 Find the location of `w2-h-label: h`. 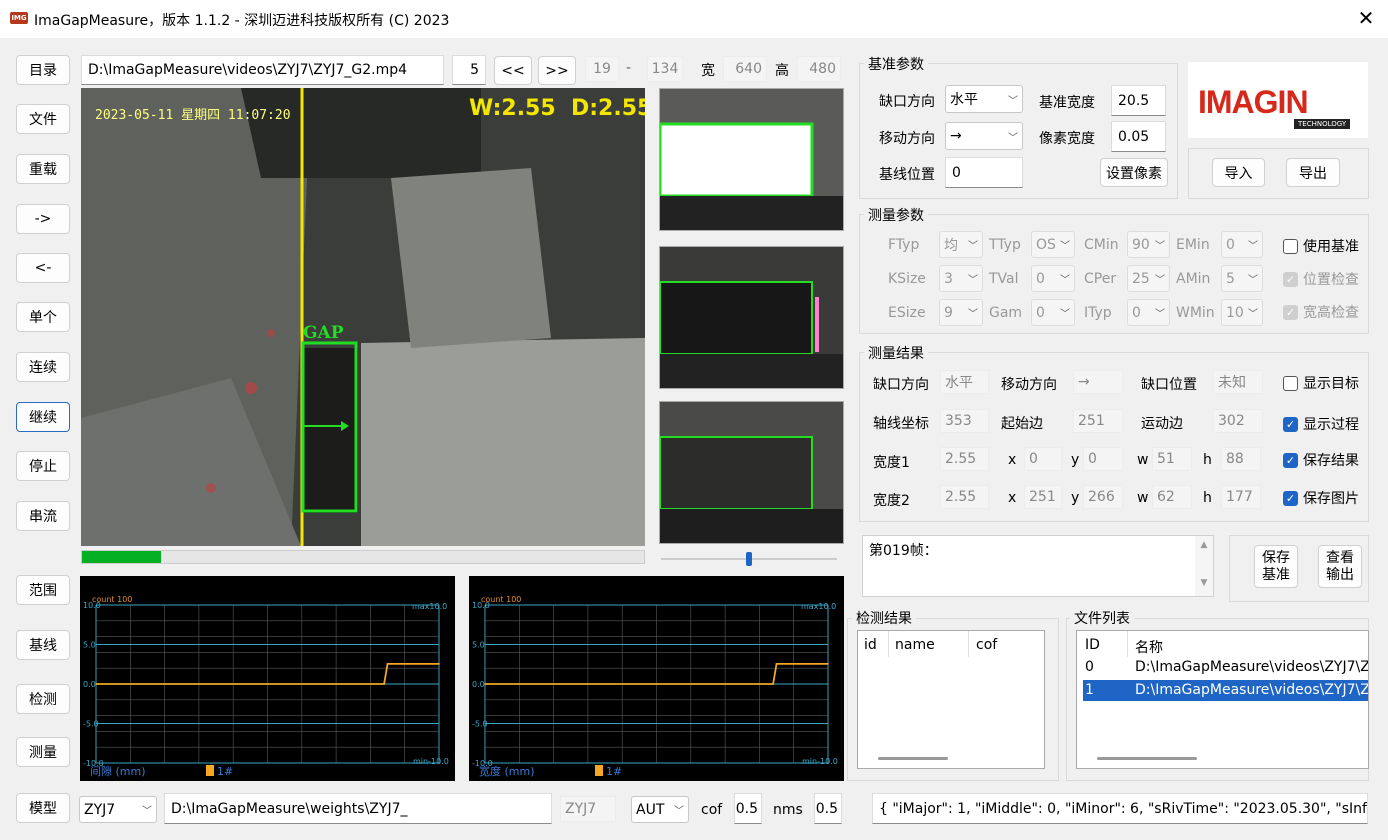

w2-h-label: h is located at coordinates (1207, 498).